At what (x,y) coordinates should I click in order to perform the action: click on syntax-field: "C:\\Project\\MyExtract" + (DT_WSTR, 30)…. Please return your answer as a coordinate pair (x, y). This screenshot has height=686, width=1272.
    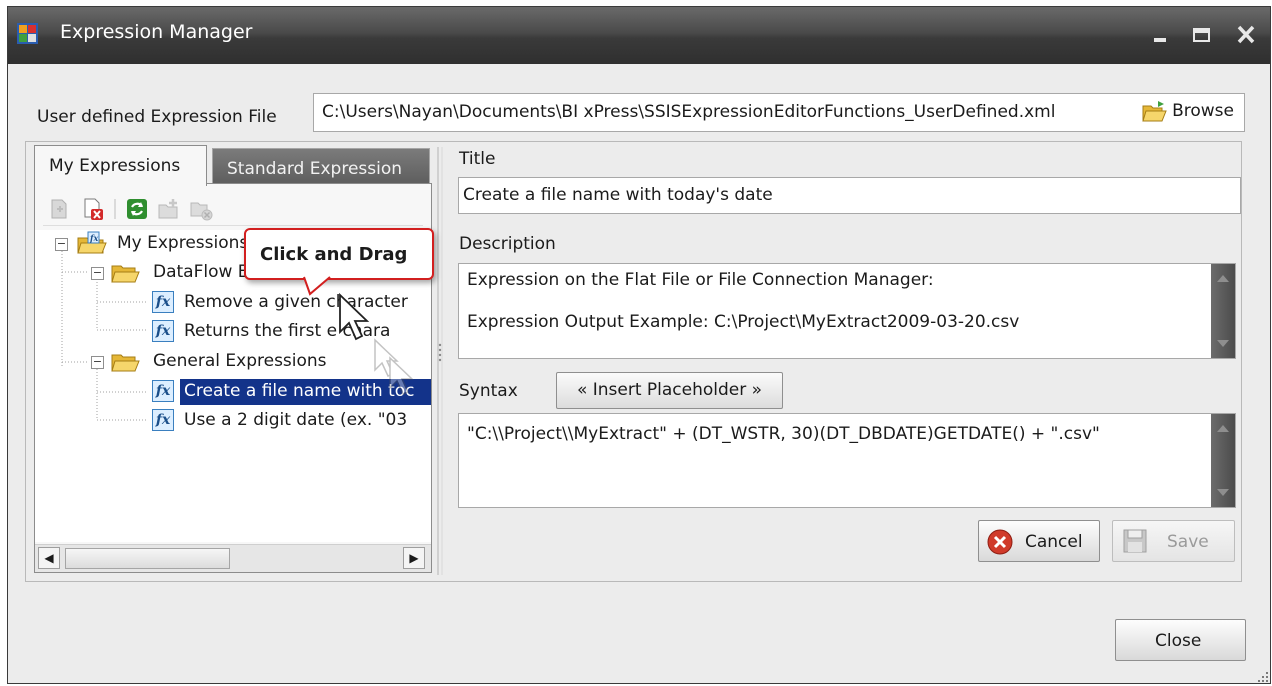
    Looking at the image, I should click on (847, 460).